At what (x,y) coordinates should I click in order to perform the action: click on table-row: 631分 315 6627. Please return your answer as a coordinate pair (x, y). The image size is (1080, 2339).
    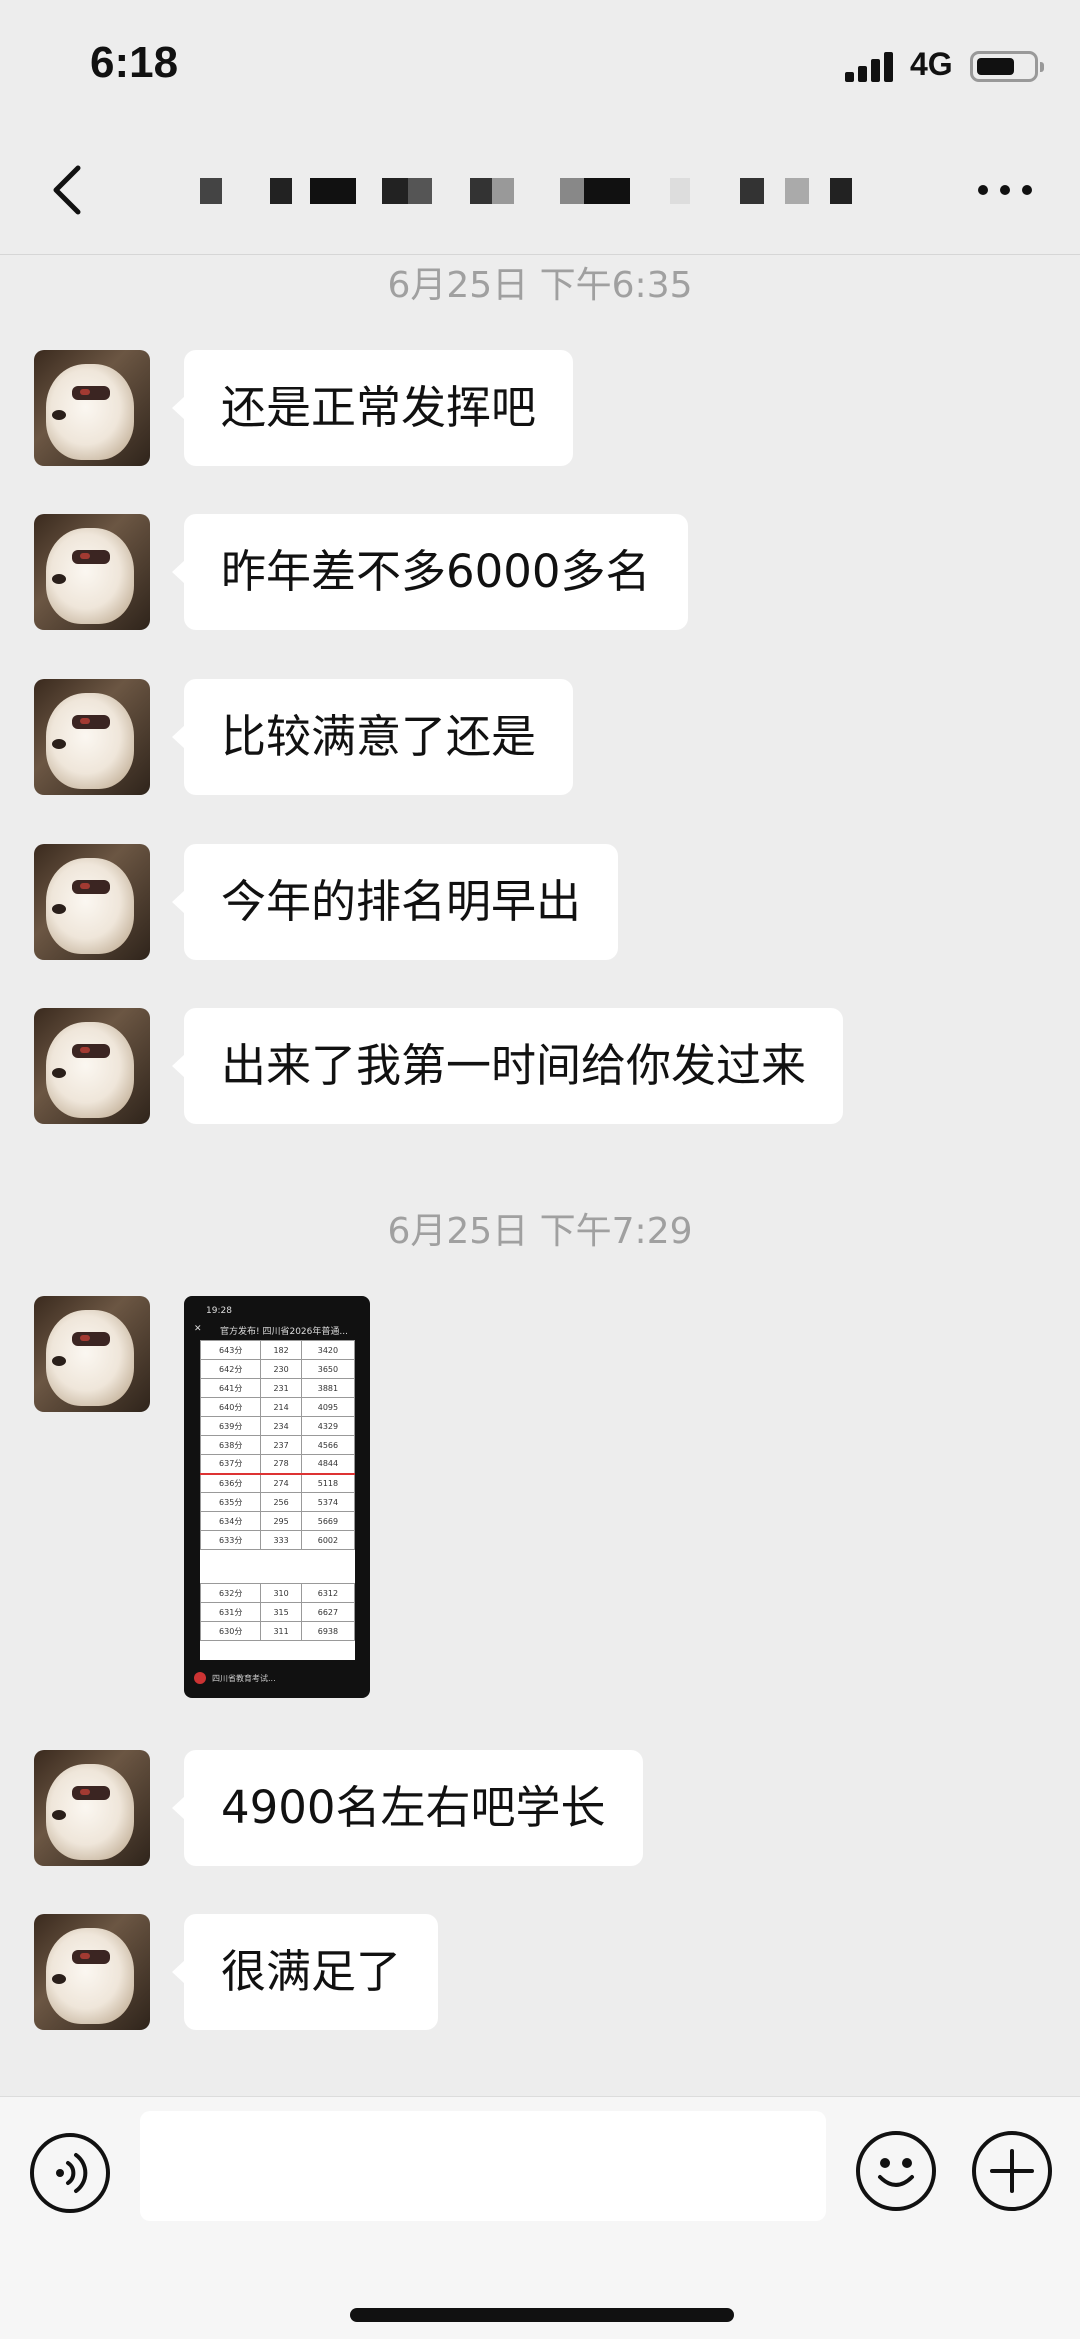
    Looking at the image, I should click on (277, 1612).